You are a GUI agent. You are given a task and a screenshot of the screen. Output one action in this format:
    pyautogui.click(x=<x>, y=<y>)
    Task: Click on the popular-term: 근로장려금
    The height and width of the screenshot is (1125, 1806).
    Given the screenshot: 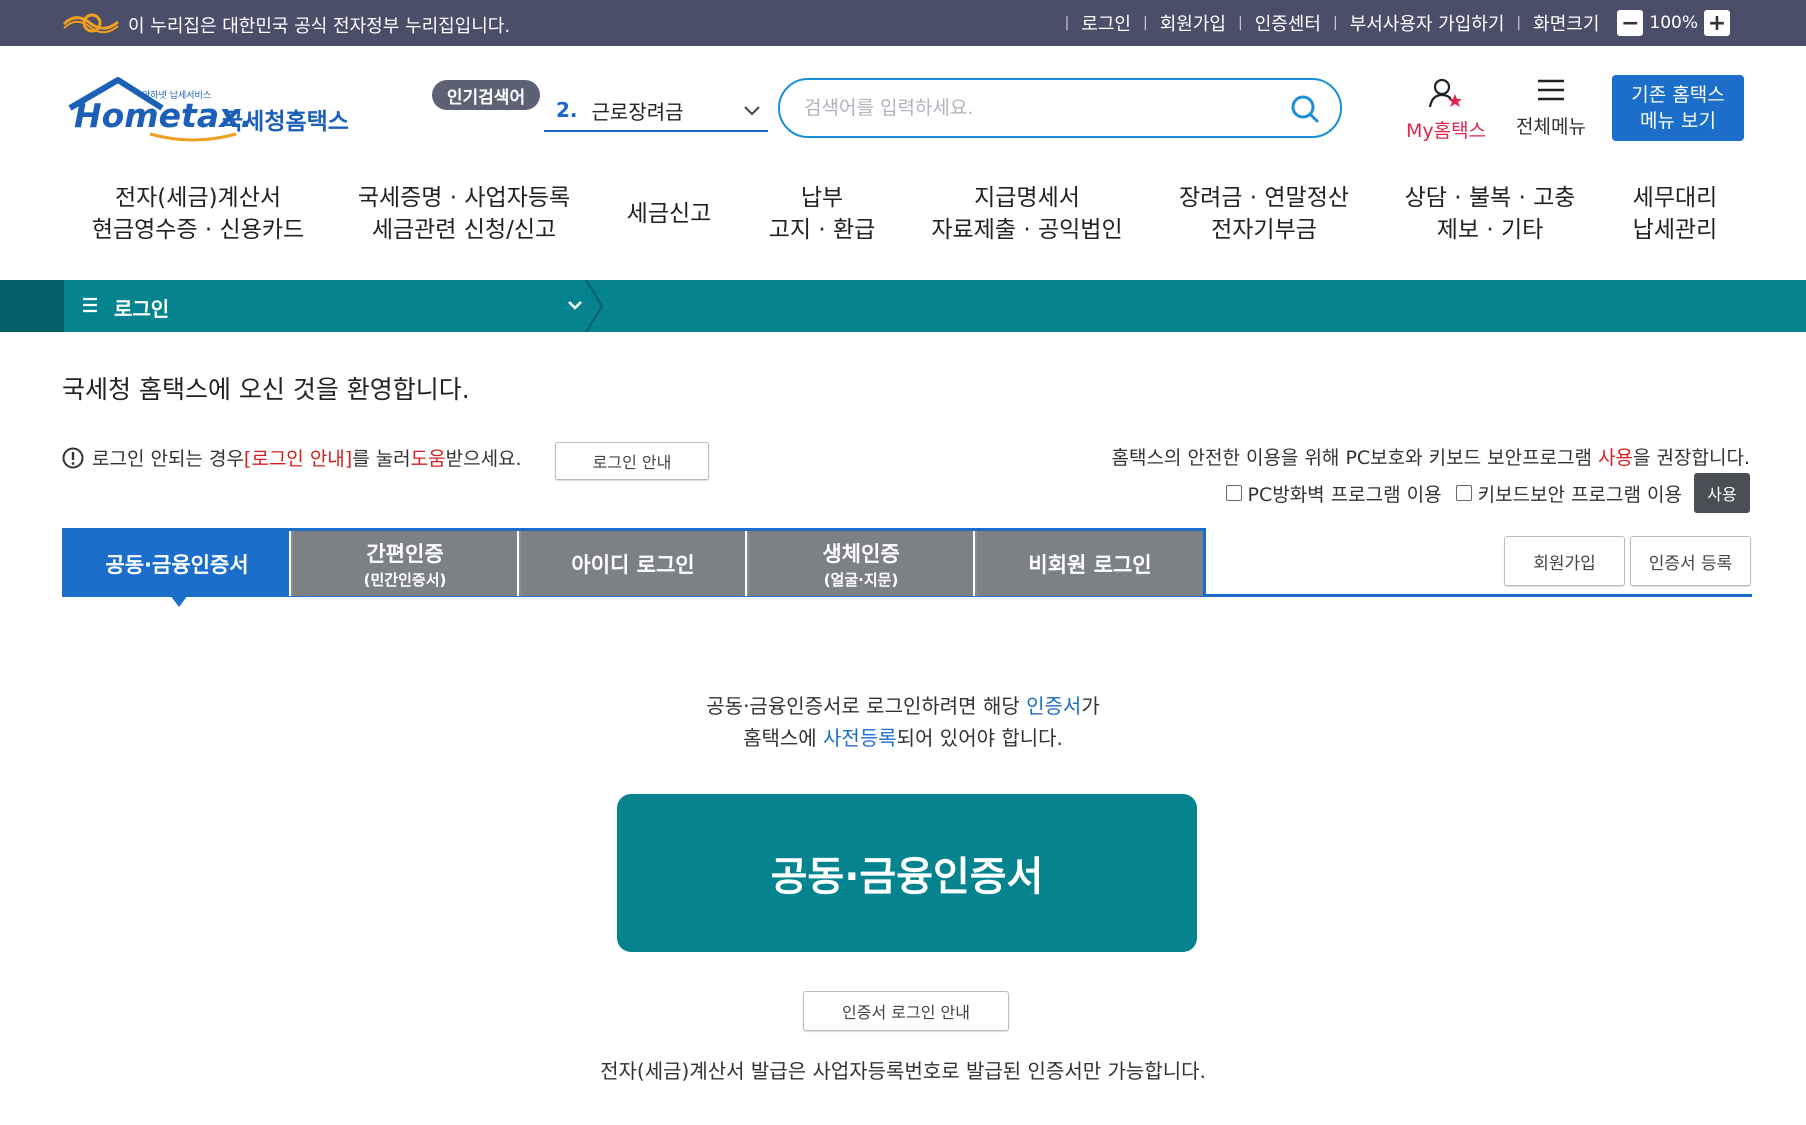 What is the action you would take?
    pyautogui.click(x=637, y=111)
    